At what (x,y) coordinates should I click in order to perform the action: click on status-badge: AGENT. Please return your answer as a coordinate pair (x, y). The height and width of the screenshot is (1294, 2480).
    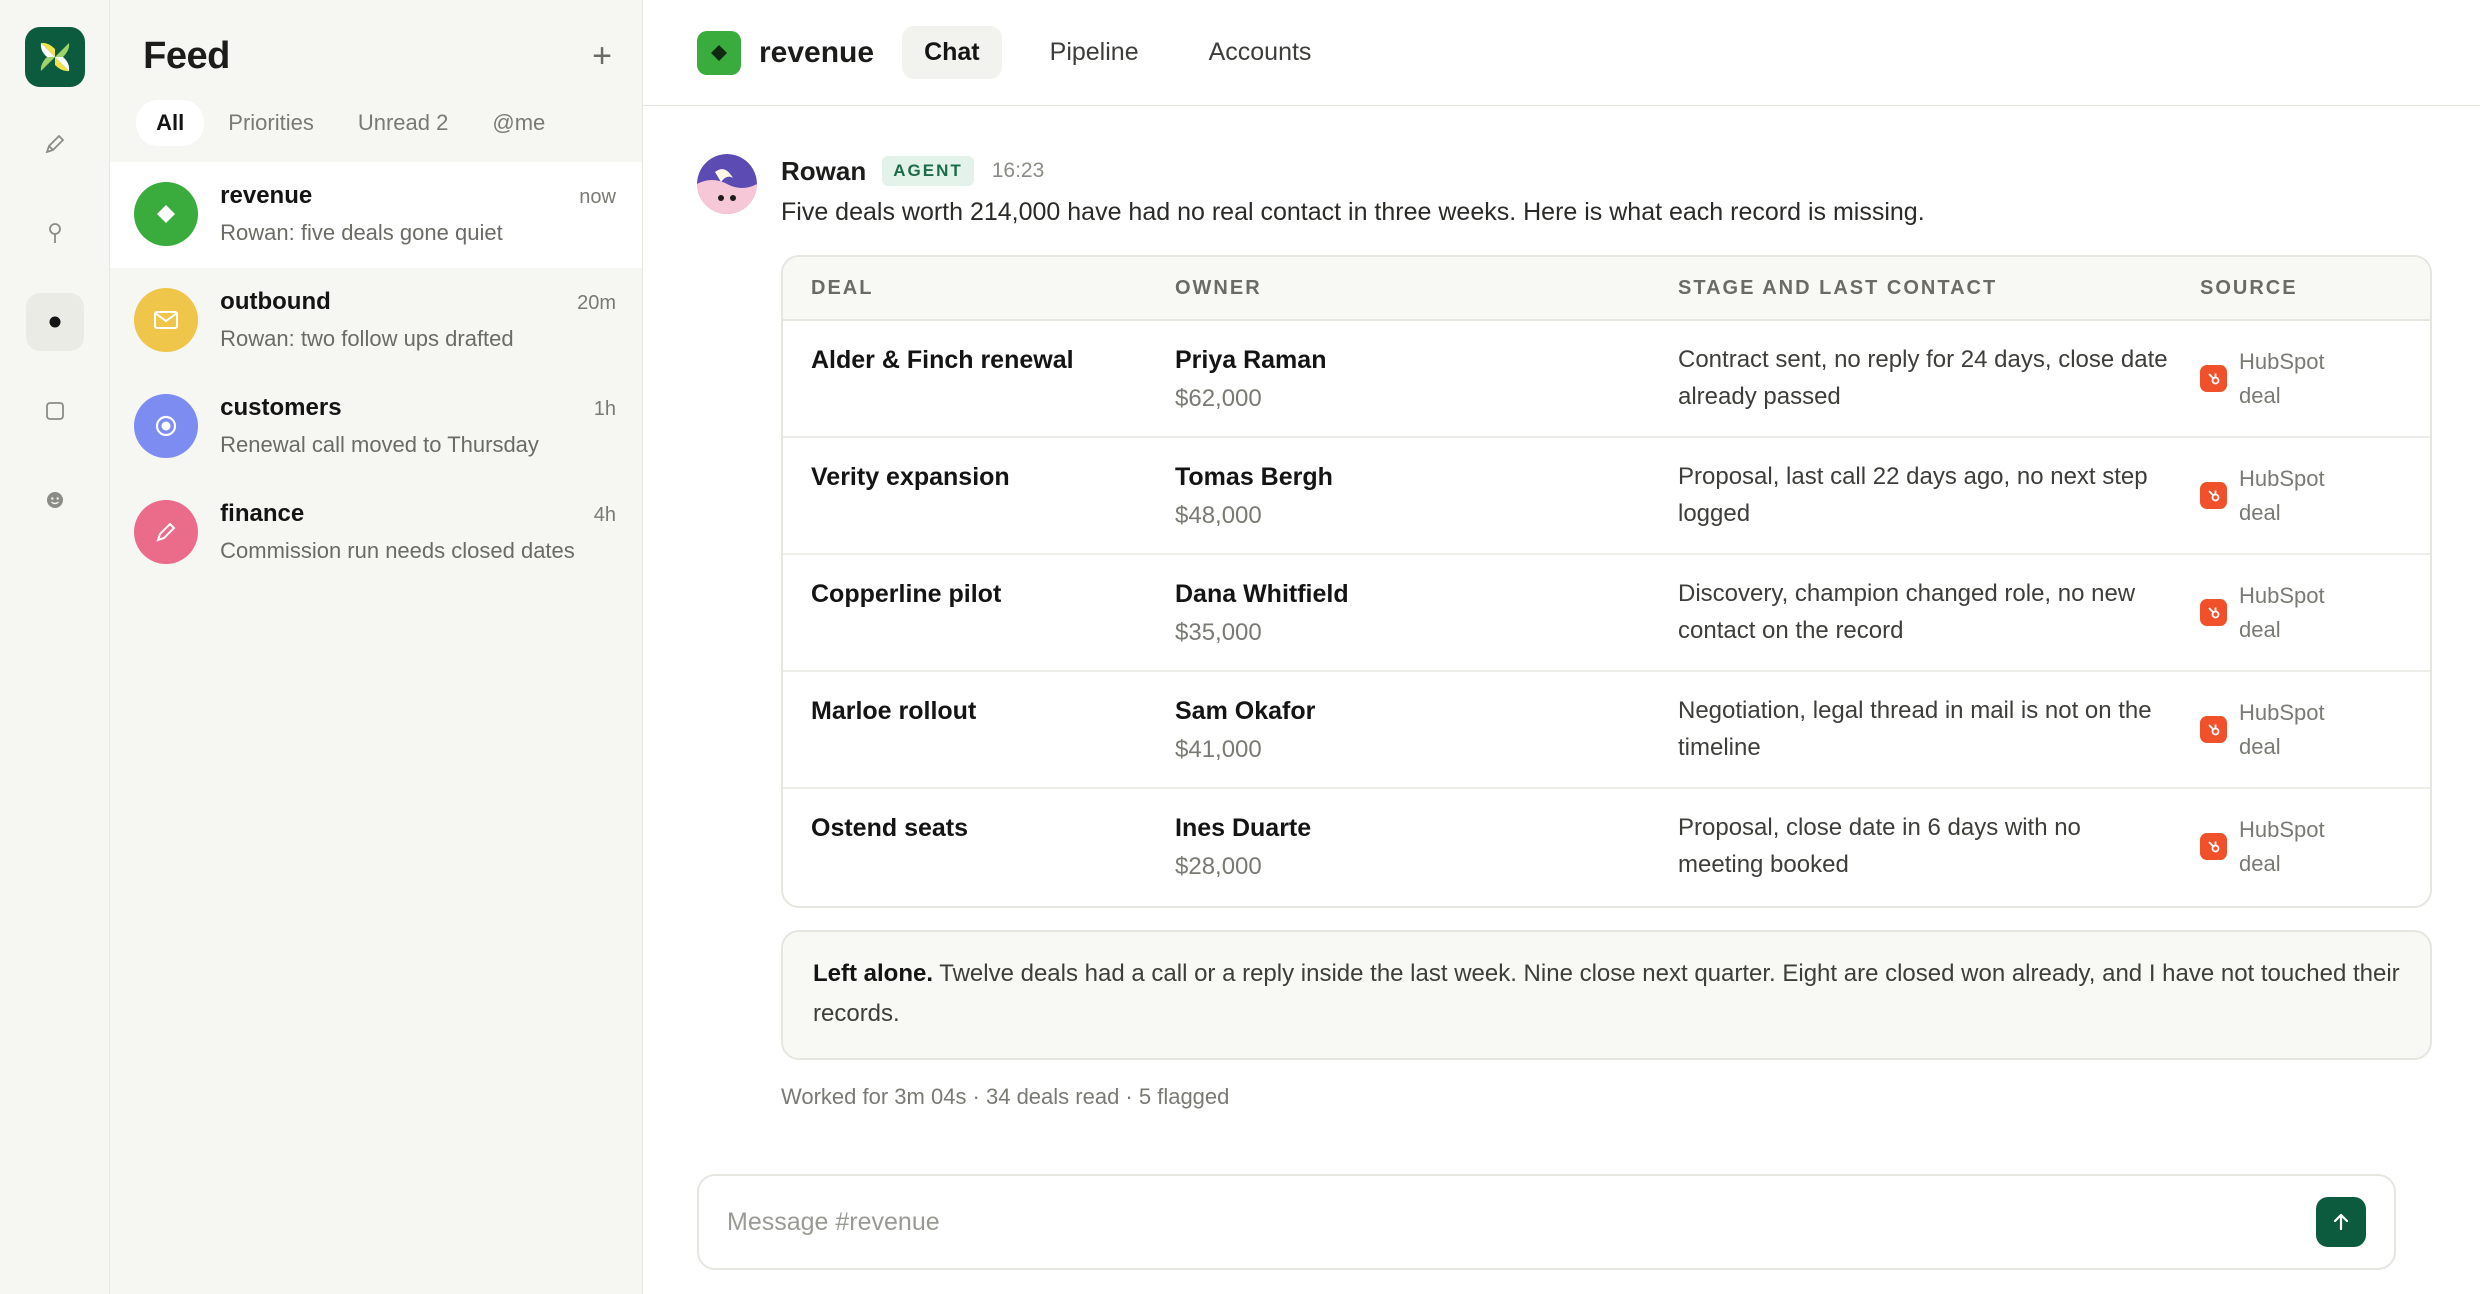
    Looking at the image, I should click on (928, 171).